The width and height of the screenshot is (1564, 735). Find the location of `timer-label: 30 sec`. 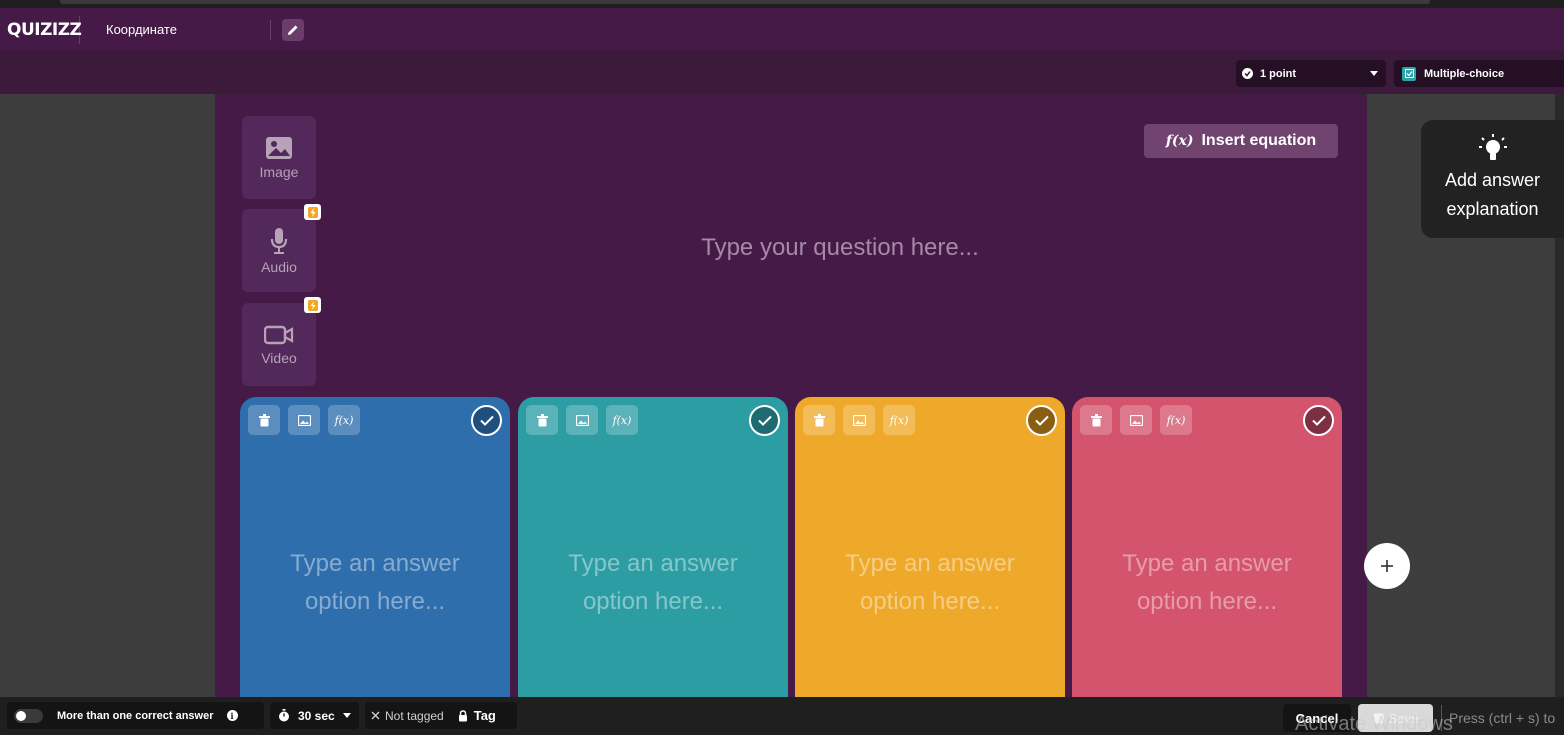

timer-label: 30 sec is located at coordinates (316, 715).